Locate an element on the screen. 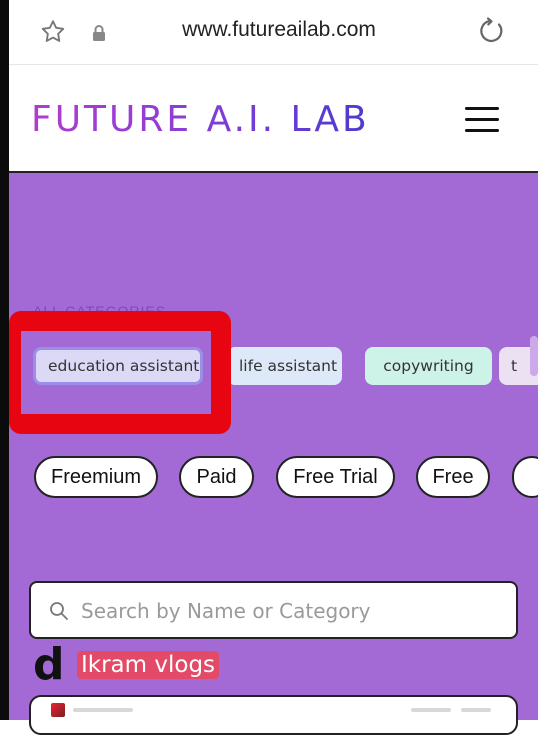 This screenshot has height=735, width=538. card-thumbnail is located at coordinates (58, 710).